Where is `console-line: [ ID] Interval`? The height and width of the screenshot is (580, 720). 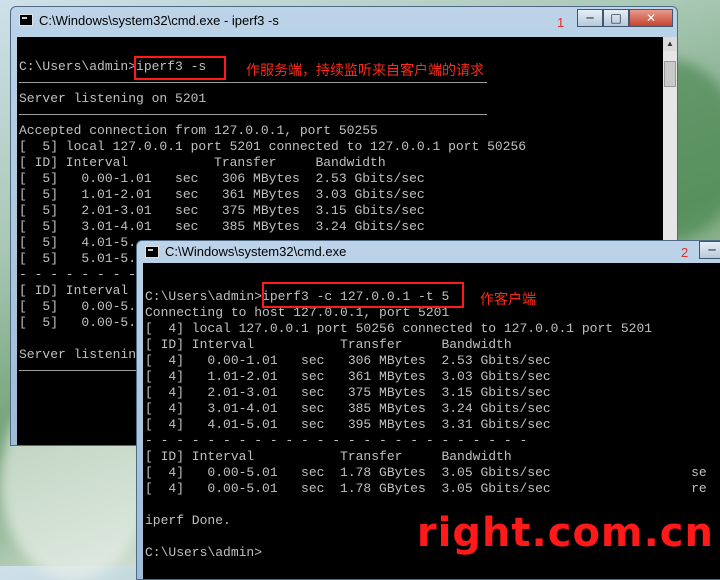 console-line: [ ID] Interval is located at coordinates (74, 290).